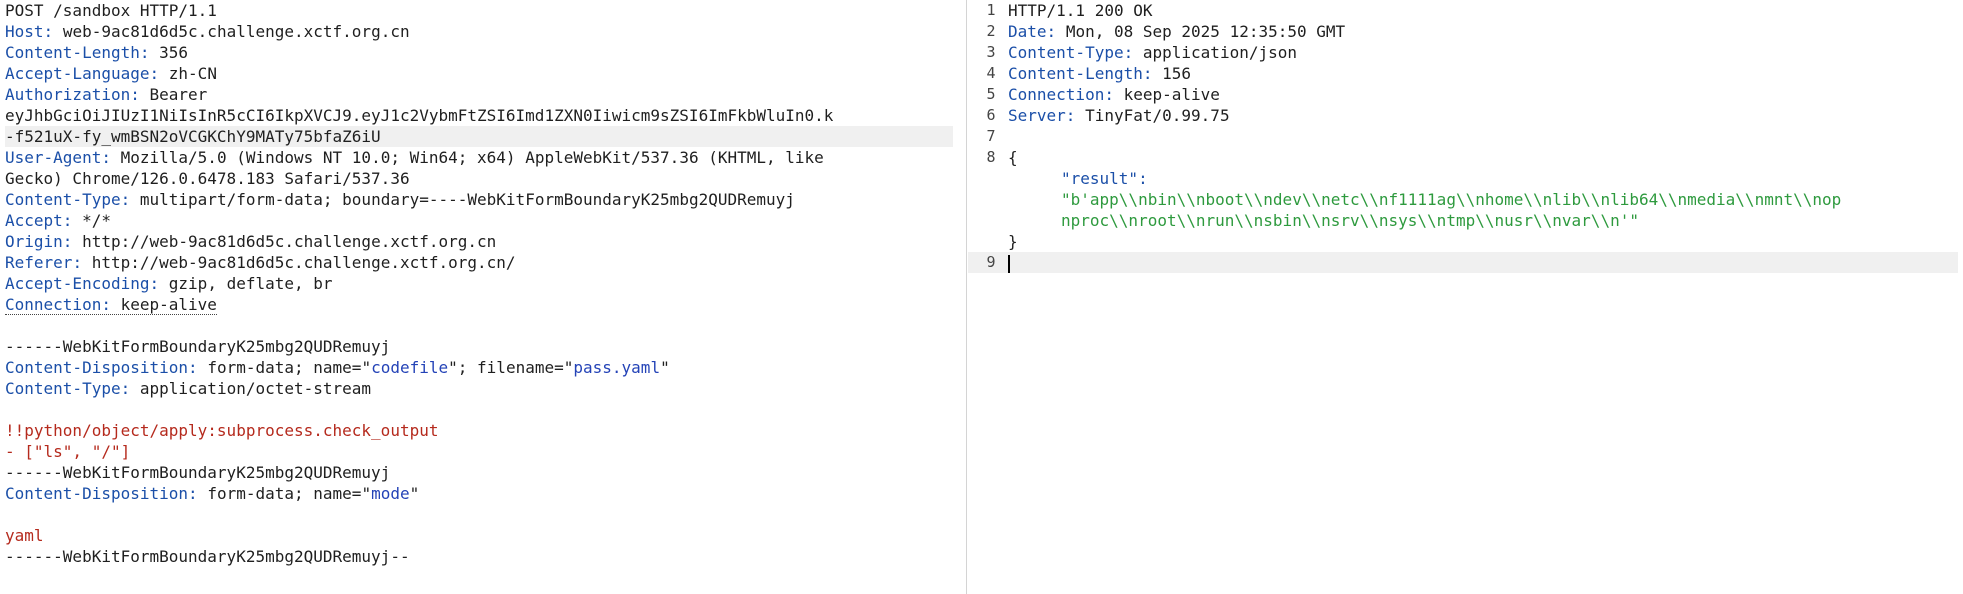 Image resolution: width=1963 pixels, height=594 pixels. I want to click on header-connection: Connection: keep-alive, so click(111, 305).